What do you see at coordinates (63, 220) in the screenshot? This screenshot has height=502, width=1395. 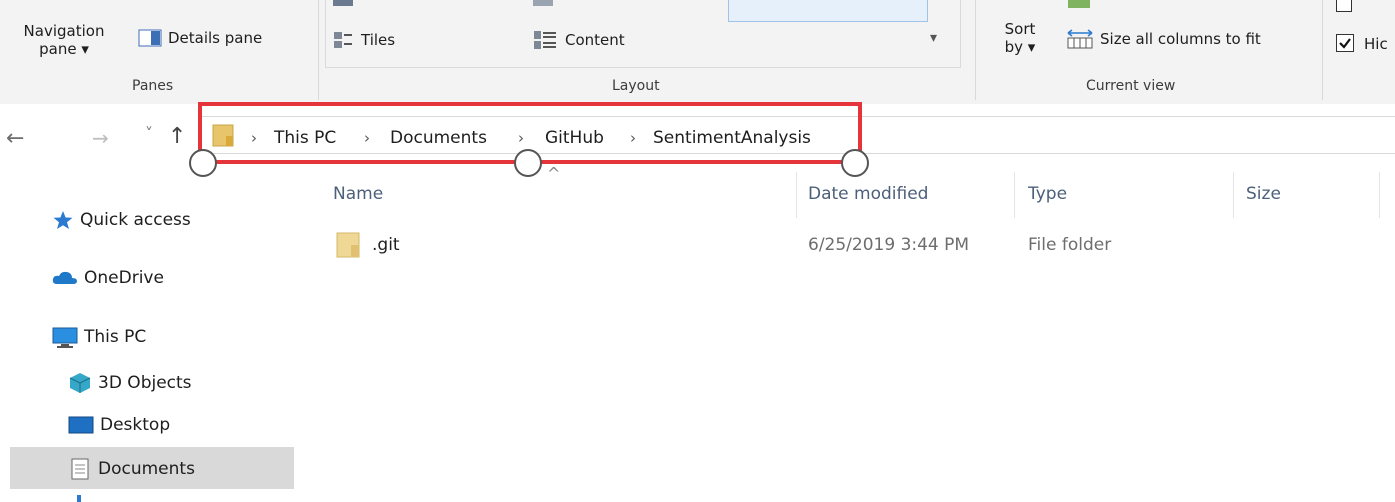 I see `star-icon` at bounding box center [63, 220].